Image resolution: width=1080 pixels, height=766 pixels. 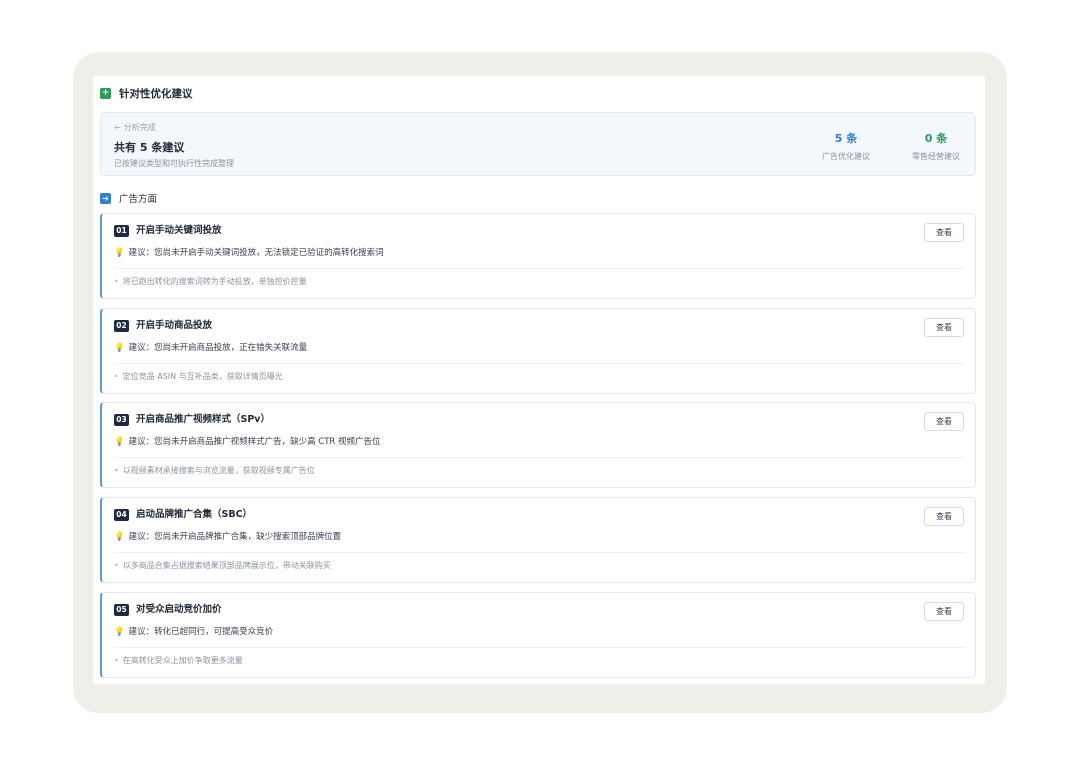 I want to click on card-note: • 以视频素材承接搜索与浏览流量，获取视频专属广告位, so click(x=214, y=471).